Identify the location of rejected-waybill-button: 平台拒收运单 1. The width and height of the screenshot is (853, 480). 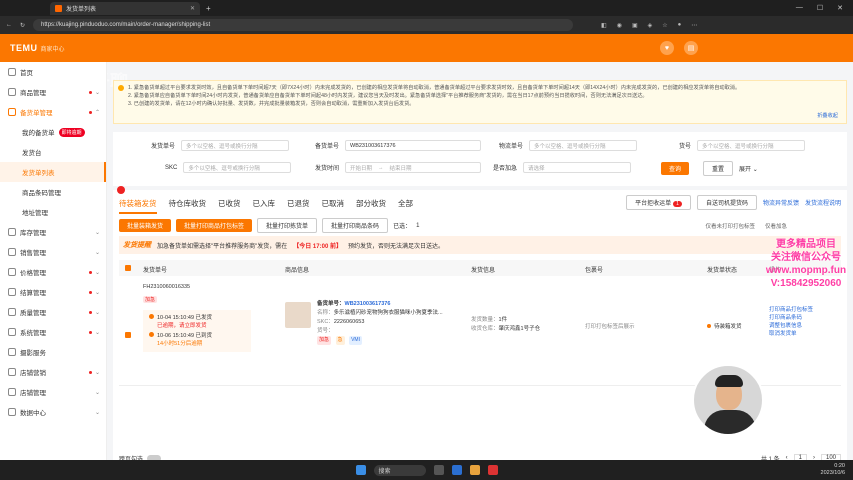
(658, 202).